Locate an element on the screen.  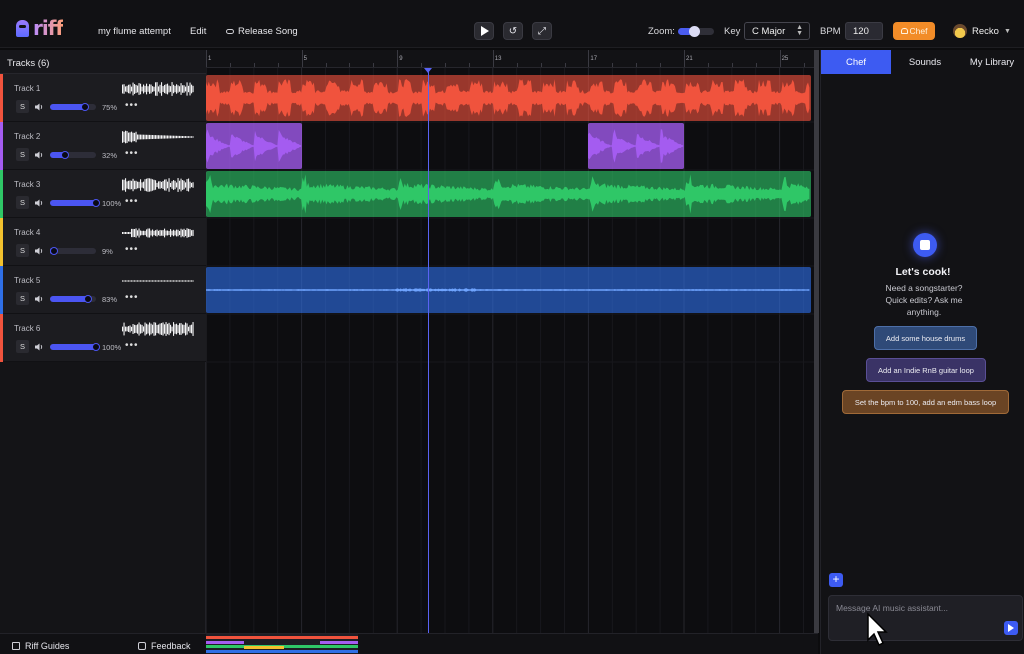
undo-button: ↺ is located at coordinates (513, 31).